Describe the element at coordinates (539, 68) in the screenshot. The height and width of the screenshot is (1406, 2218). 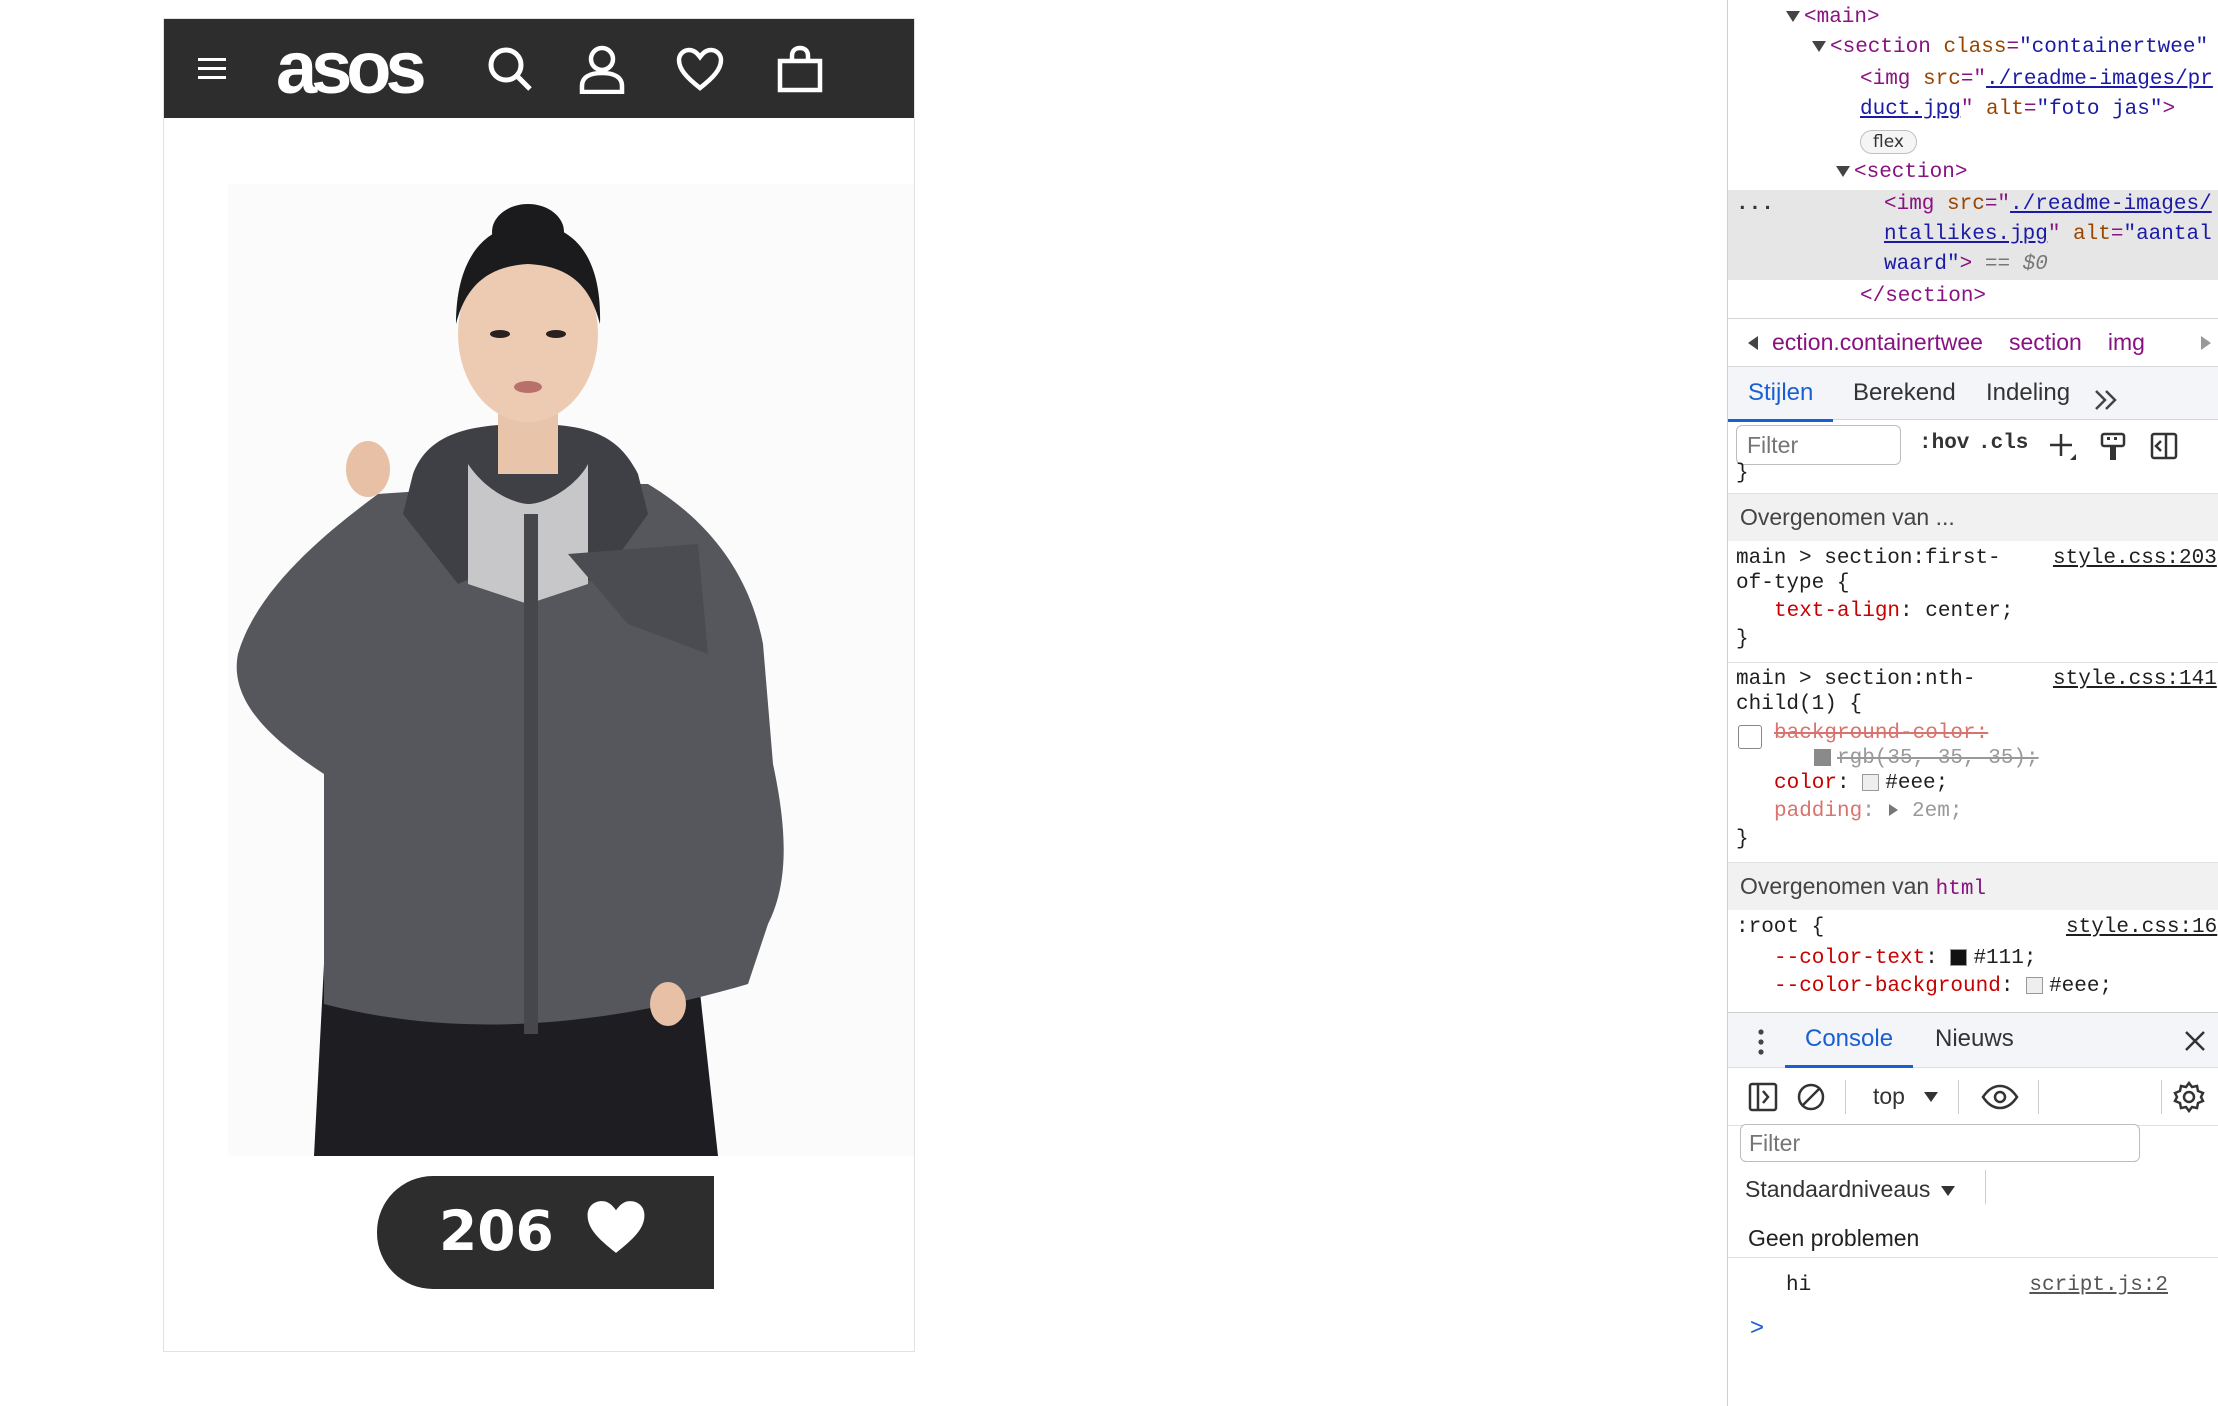
I see `site-header: asos` at that location.